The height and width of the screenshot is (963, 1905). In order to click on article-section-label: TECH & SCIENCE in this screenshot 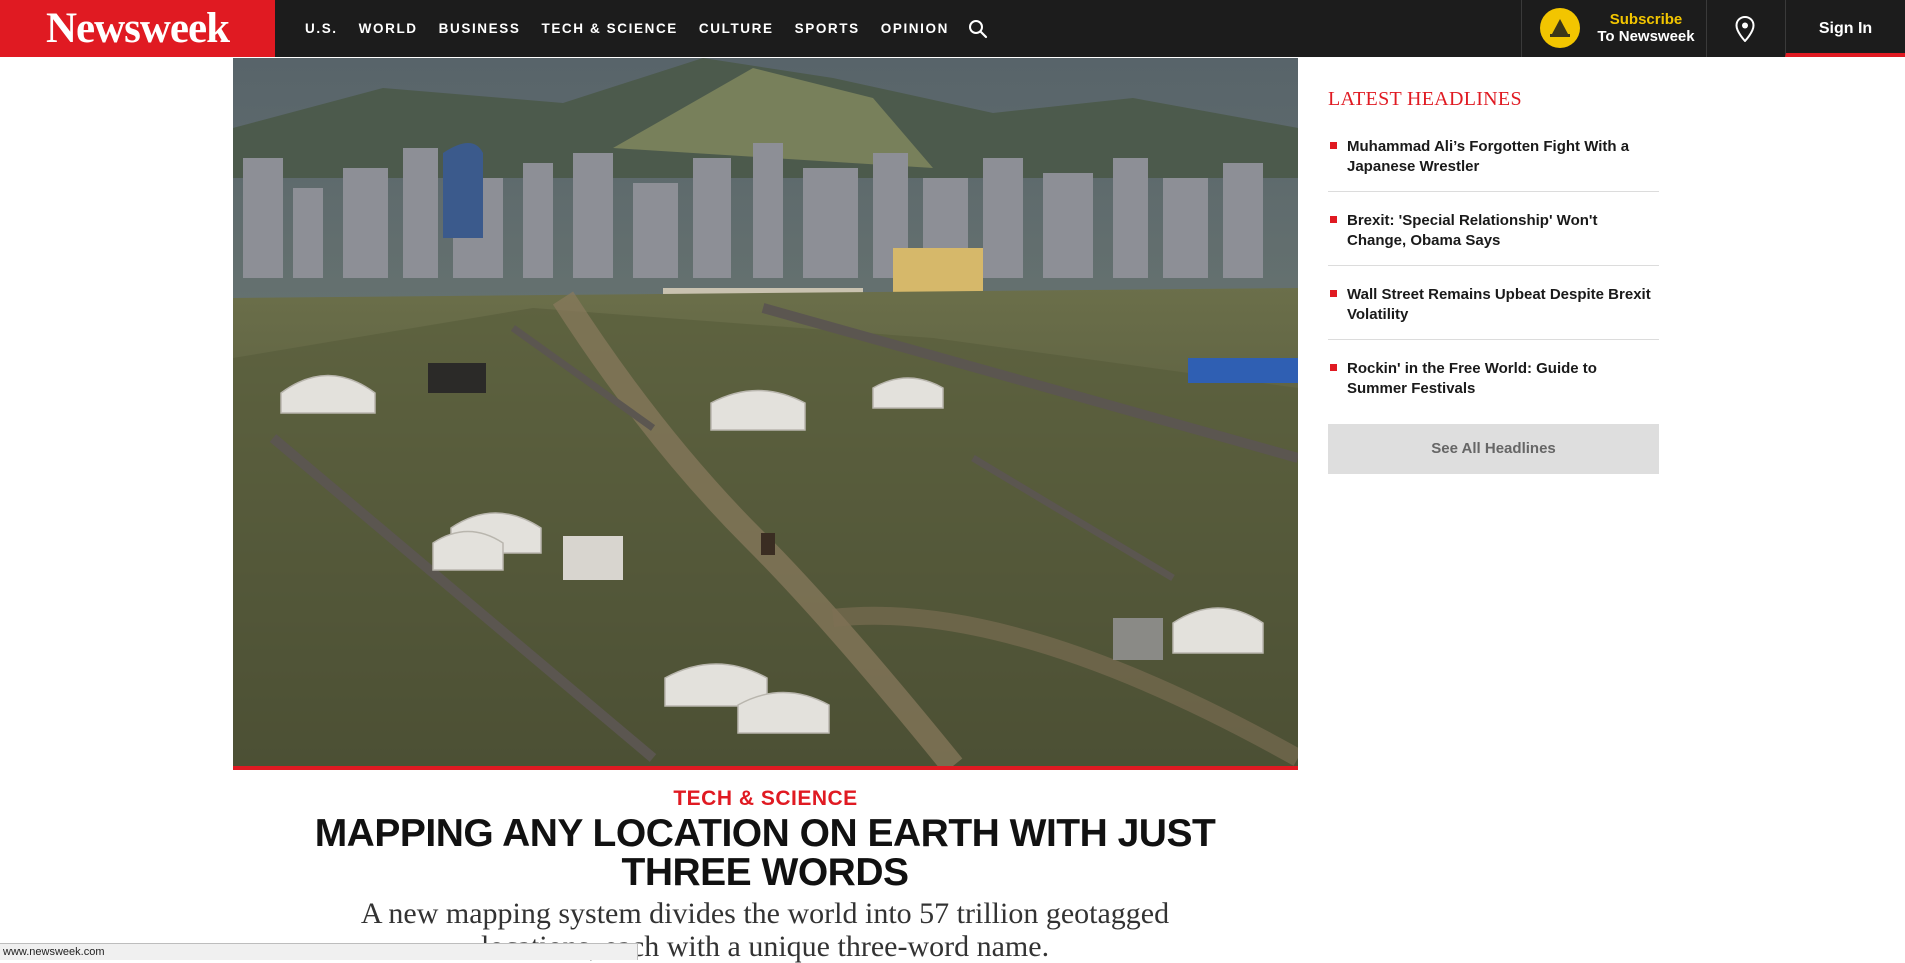, I will do `click(765, 799)`.